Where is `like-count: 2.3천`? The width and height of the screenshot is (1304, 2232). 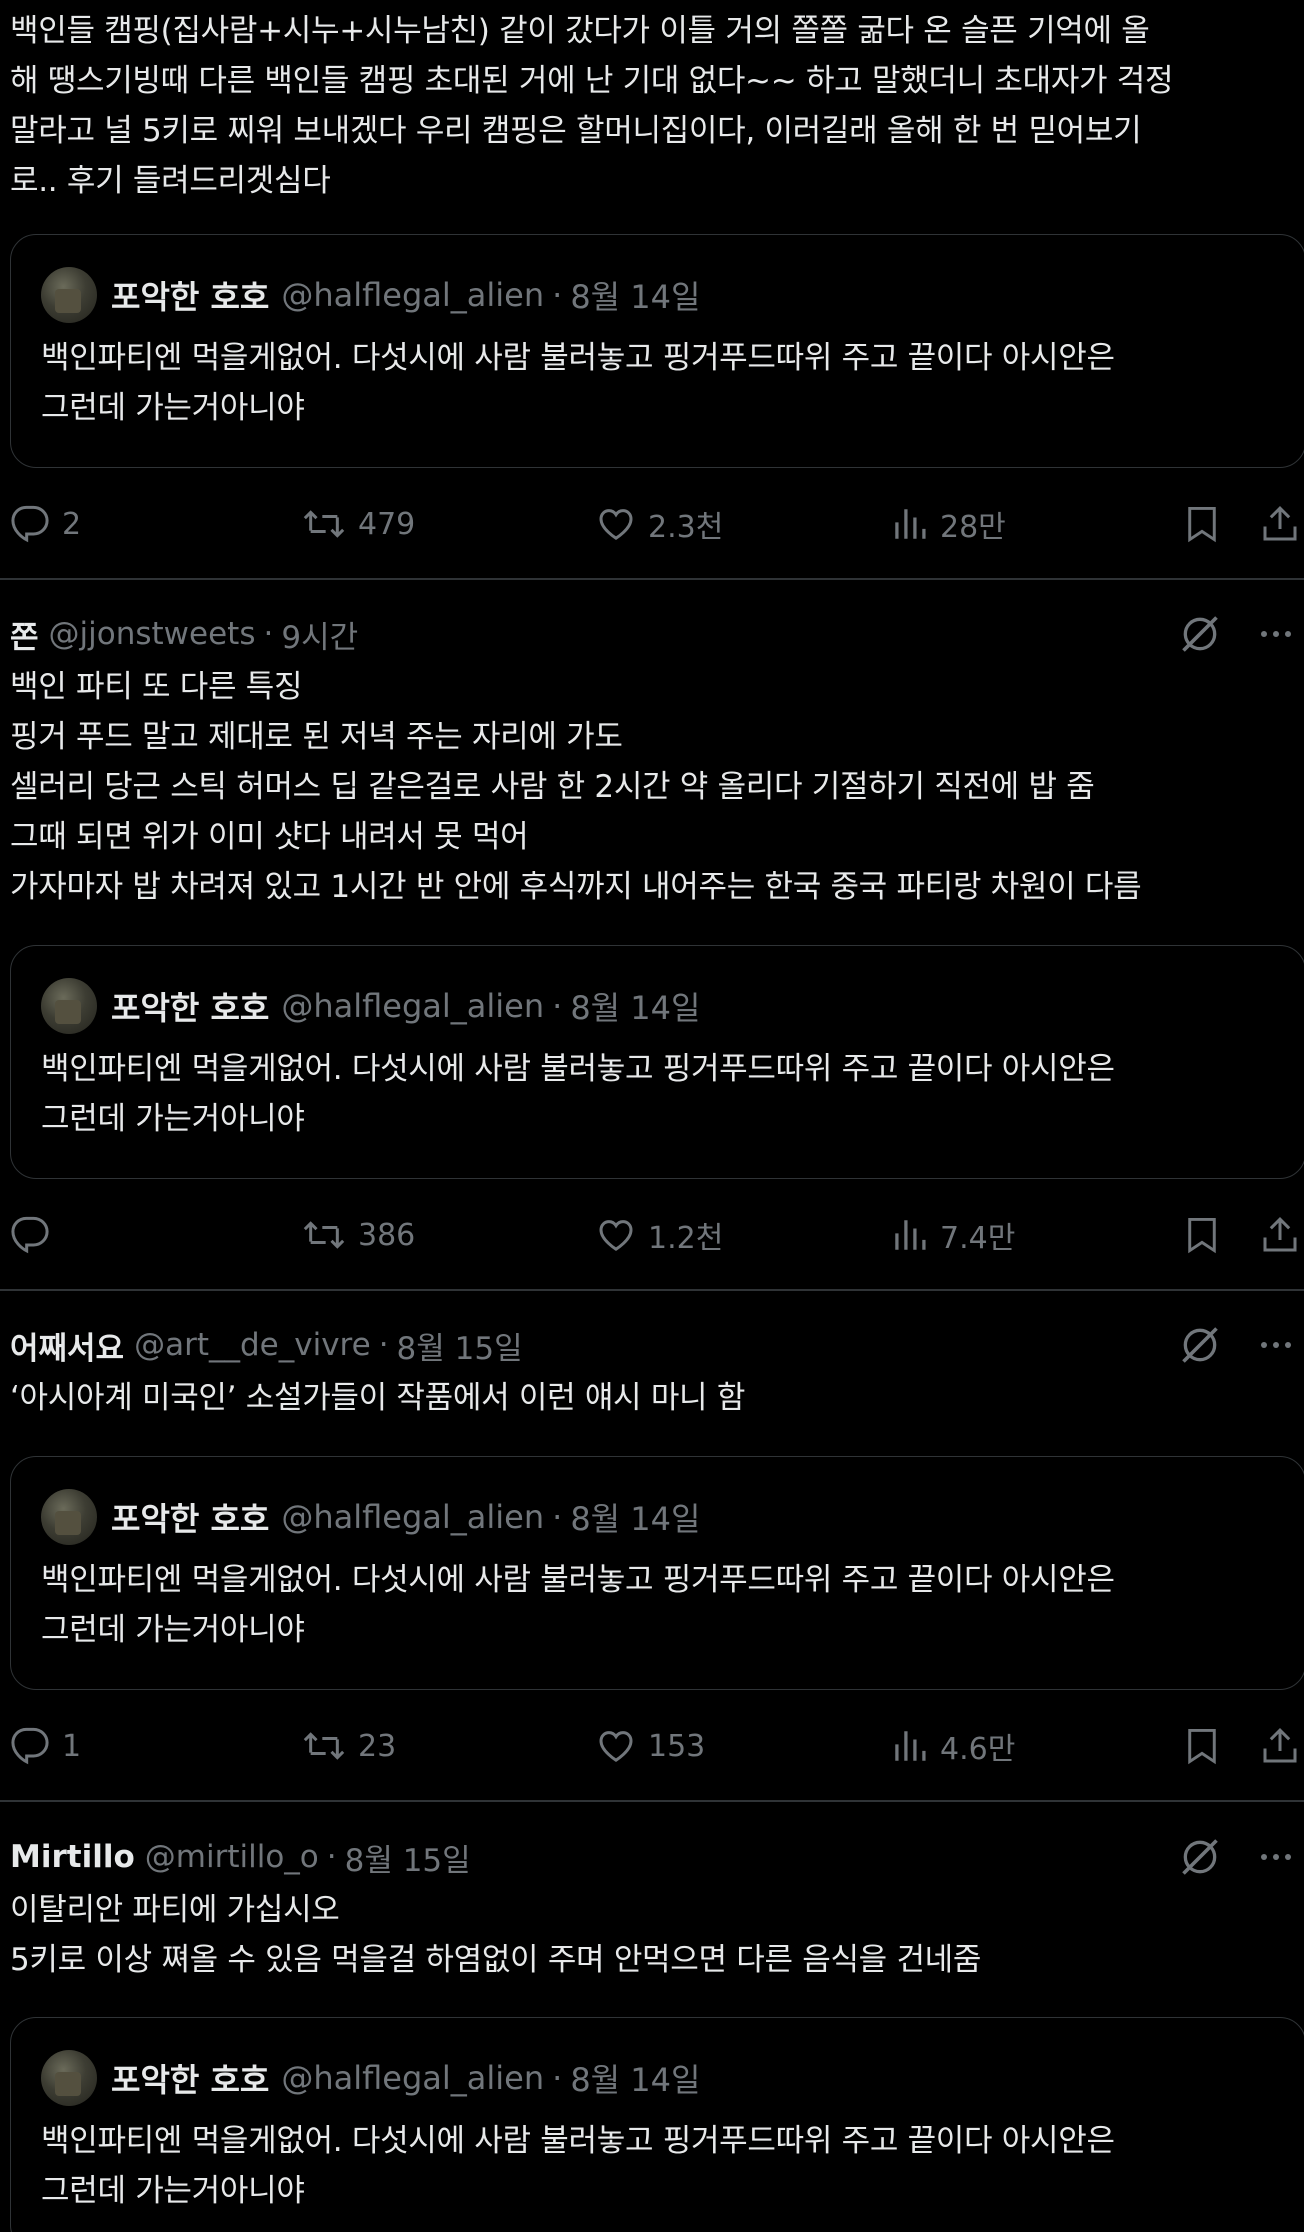
like-count: 2.3천 is located at coordinates (686, 527).